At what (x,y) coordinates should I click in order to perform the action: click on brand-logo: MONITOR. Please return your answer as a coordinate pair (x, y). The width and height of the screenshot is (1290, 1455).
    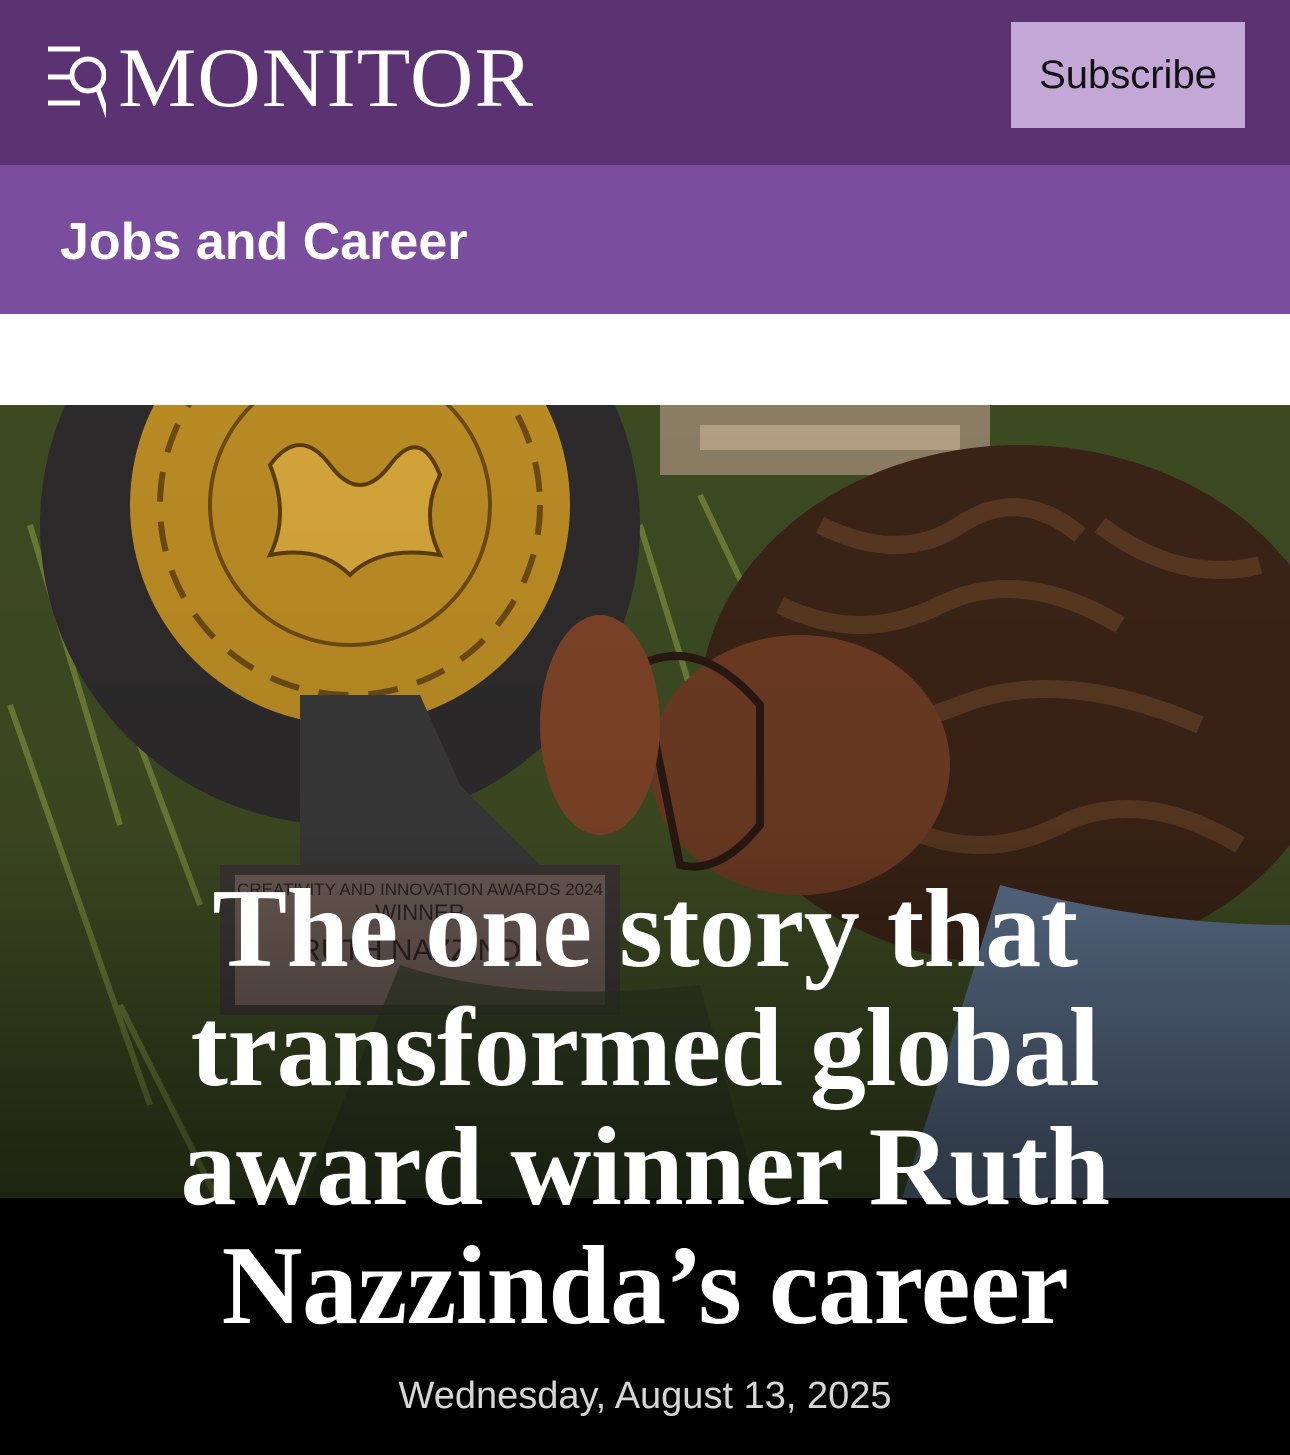
    Looking at the image, I should click on (290, 79).